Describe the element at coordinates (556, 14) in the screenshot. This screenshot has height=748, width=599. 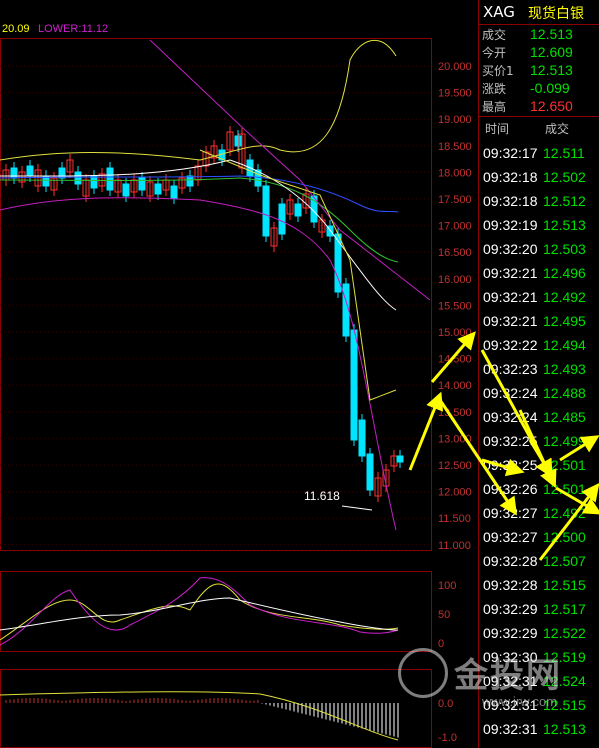
I see `symbol-name: 现货白银` at that location.